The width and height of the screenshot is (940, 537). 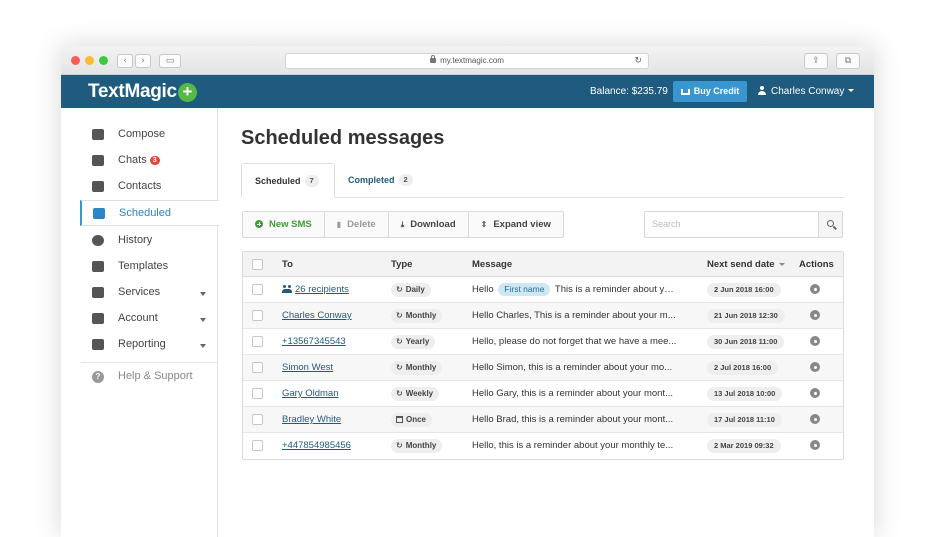 What do you see at coordinates (421, 315) in the screenshot?
I see `type-label: Monthly` at bounding box center [421, 315].